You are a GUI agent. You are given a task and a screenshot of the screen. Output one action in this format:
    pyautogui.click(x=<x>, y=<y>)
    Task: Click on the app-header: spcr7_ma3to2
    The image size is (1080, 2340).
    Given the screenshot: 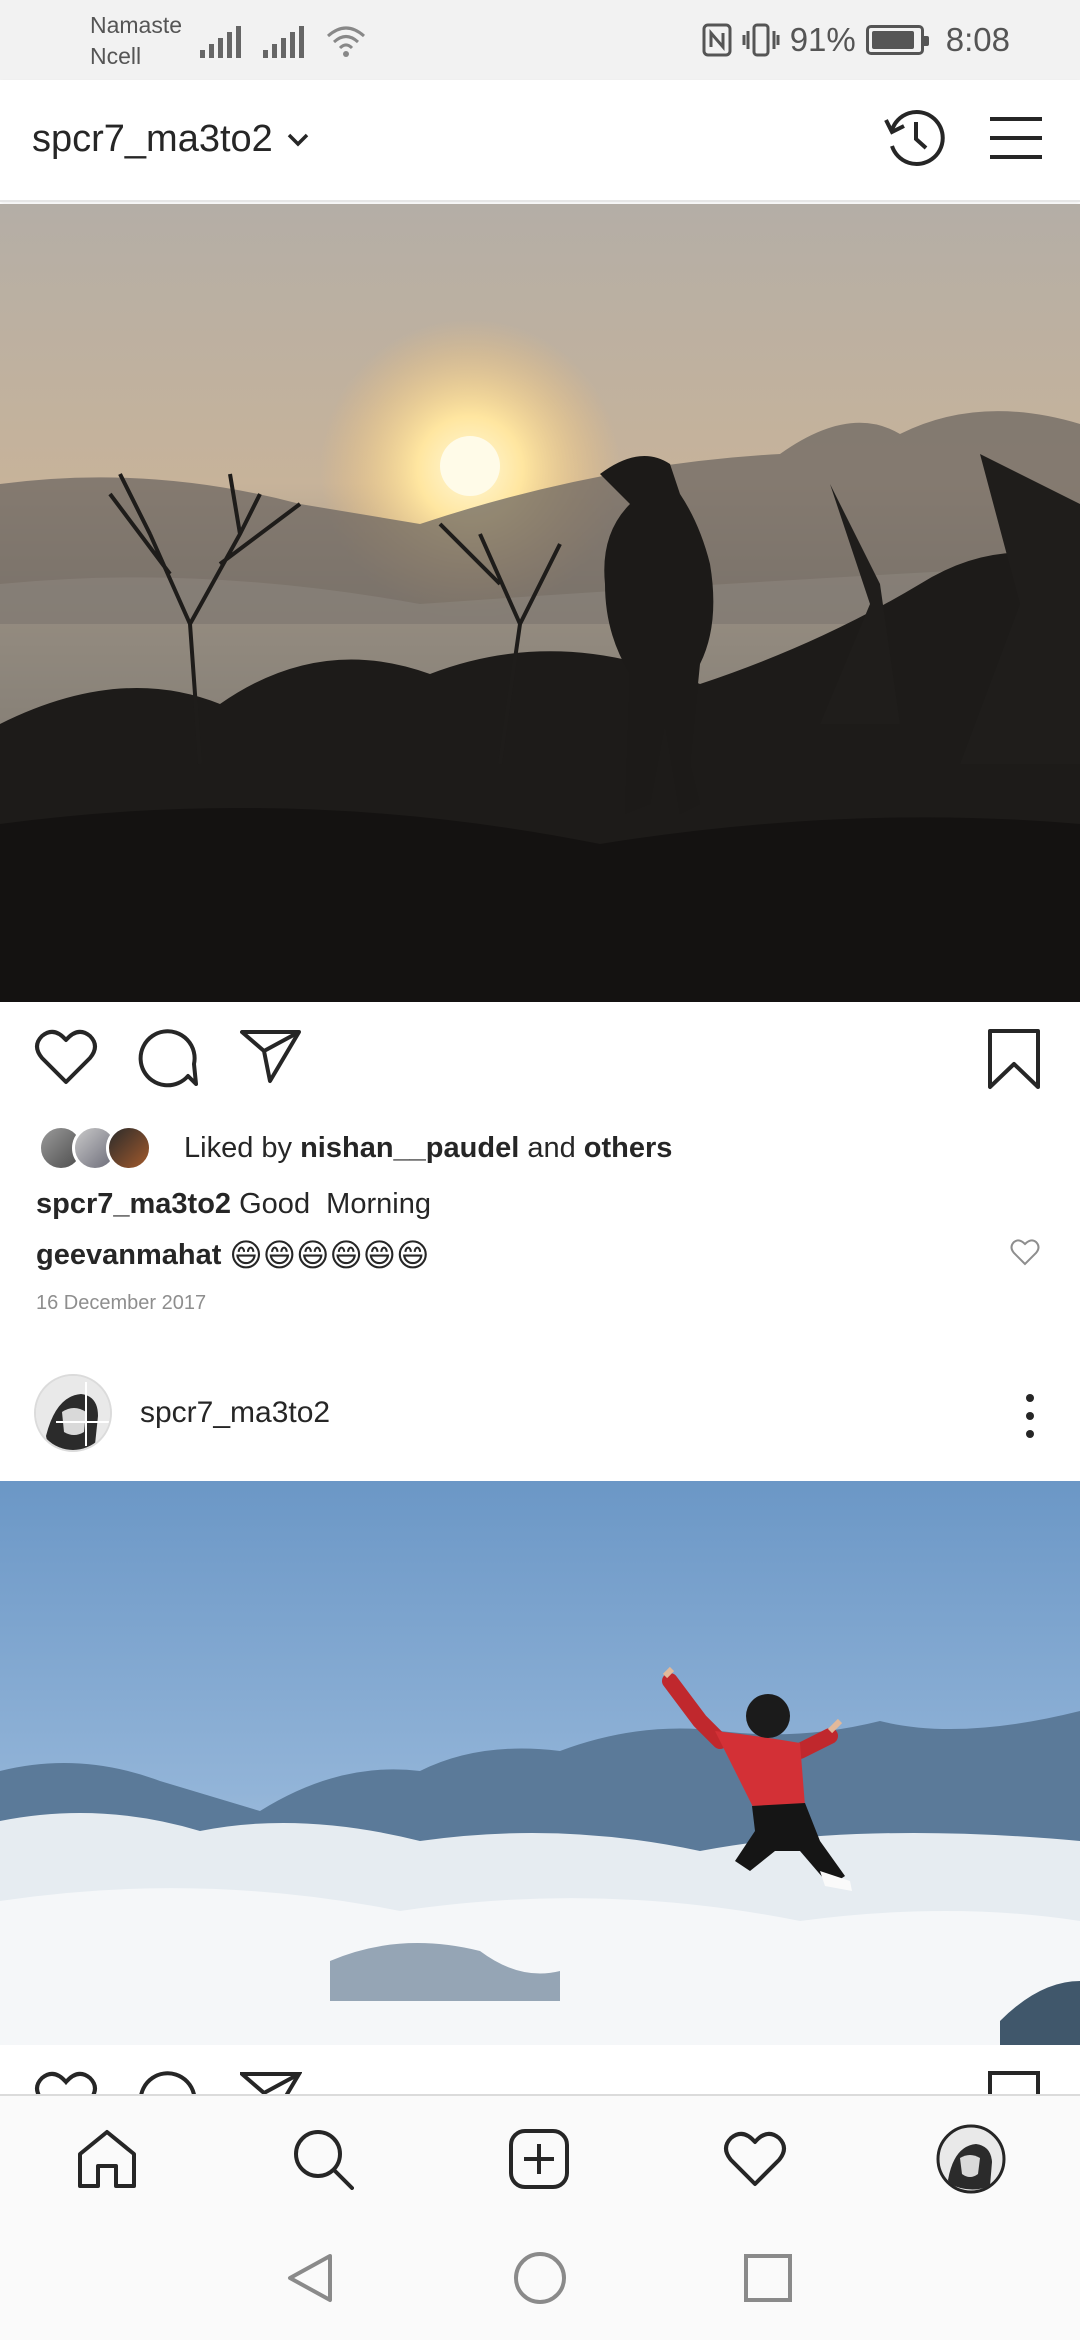 What is the action you would take?
    pyautogui.click(x=540, y=141)
    